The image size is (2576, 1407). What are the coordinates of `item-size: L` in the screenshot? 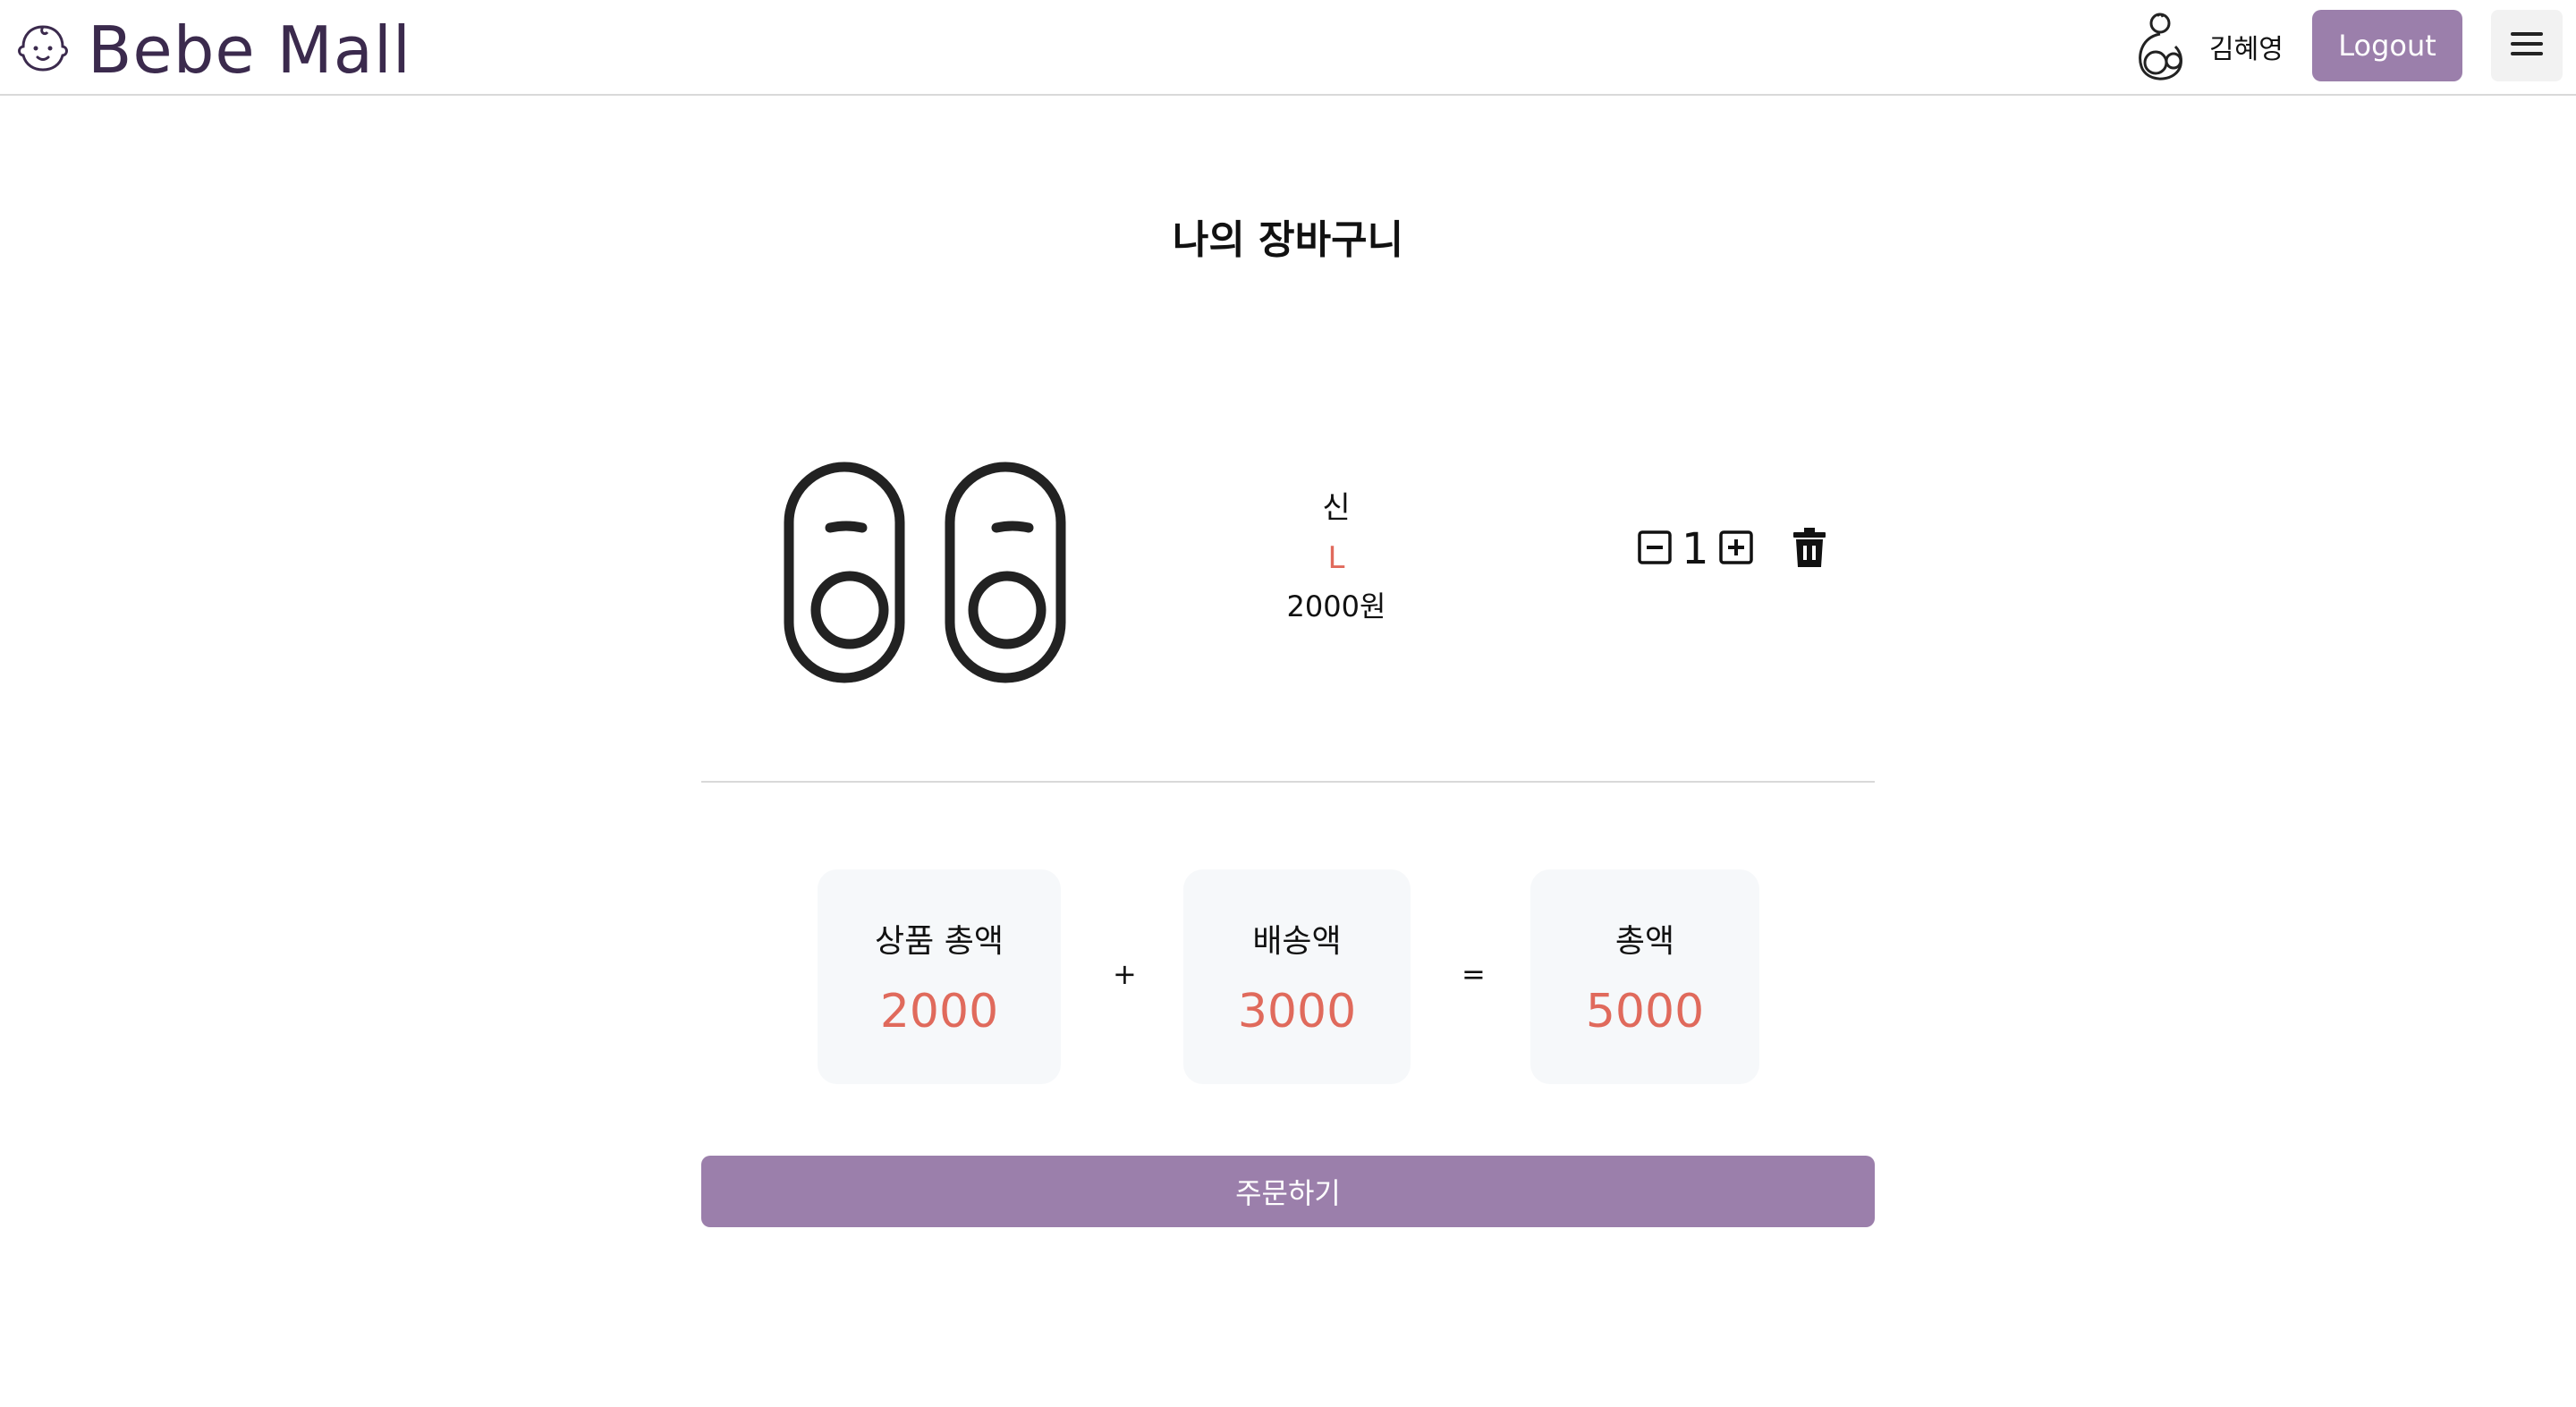 It's located at (1336, 558).